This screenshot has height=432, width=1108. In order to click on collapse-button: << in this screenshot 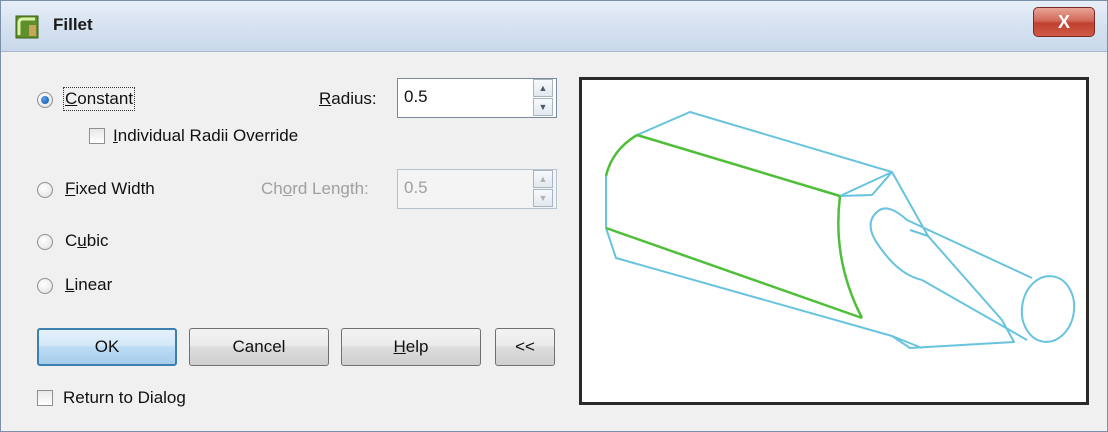, I will do `click(525, 347)`.